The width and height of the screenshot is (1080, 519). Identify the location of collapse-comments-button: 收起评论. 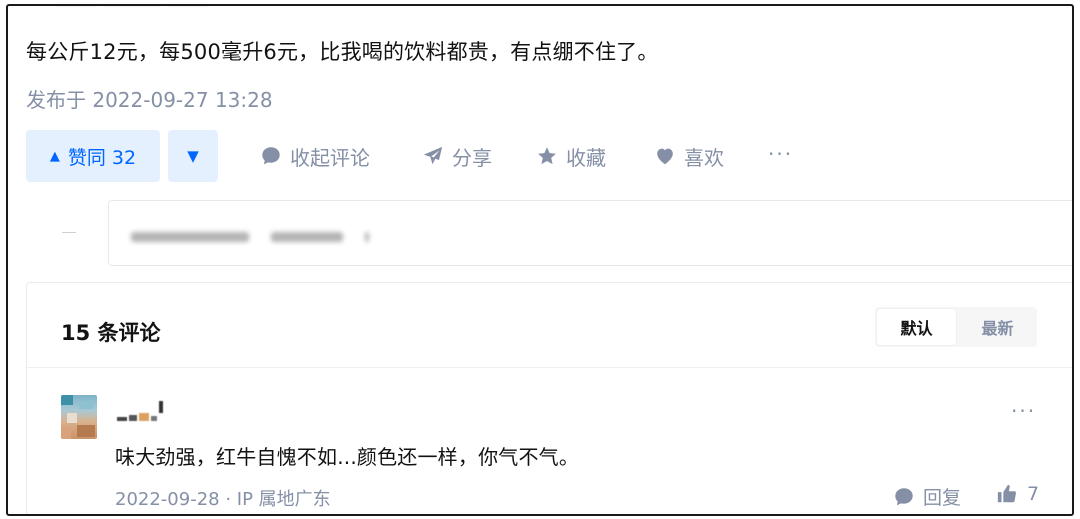
(315, 156).